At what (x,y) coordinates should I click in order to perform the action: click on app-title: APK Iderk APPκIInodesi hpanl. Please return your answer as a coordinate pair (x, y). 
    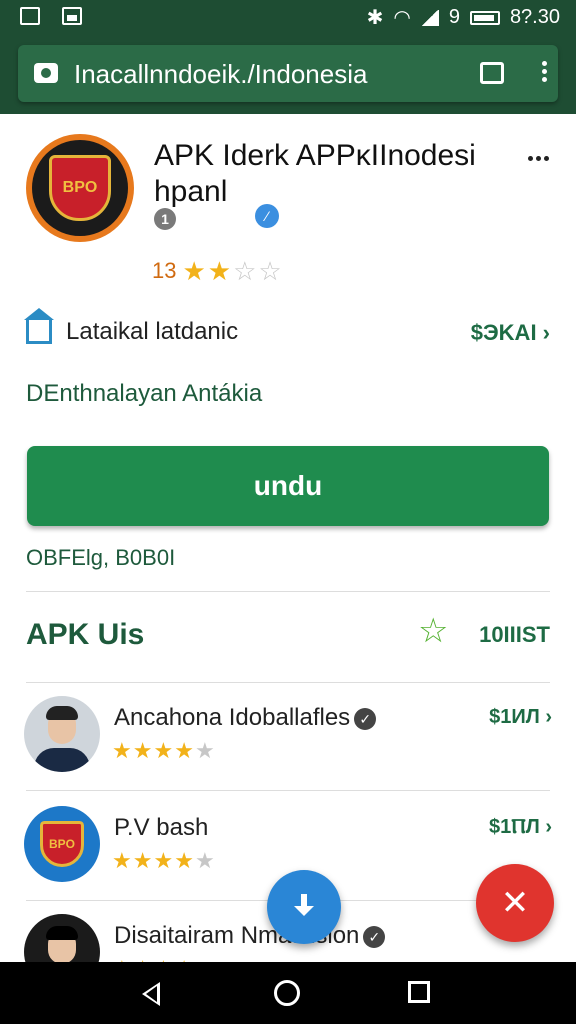
    Looking at the image, I should click on (315, 173).